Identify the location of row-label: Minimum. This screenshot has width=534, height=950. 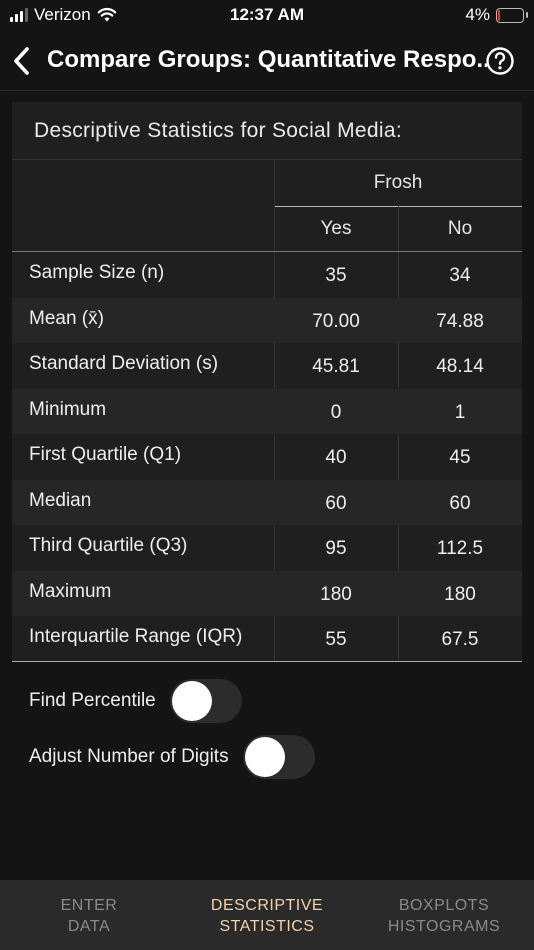
(68, 409).